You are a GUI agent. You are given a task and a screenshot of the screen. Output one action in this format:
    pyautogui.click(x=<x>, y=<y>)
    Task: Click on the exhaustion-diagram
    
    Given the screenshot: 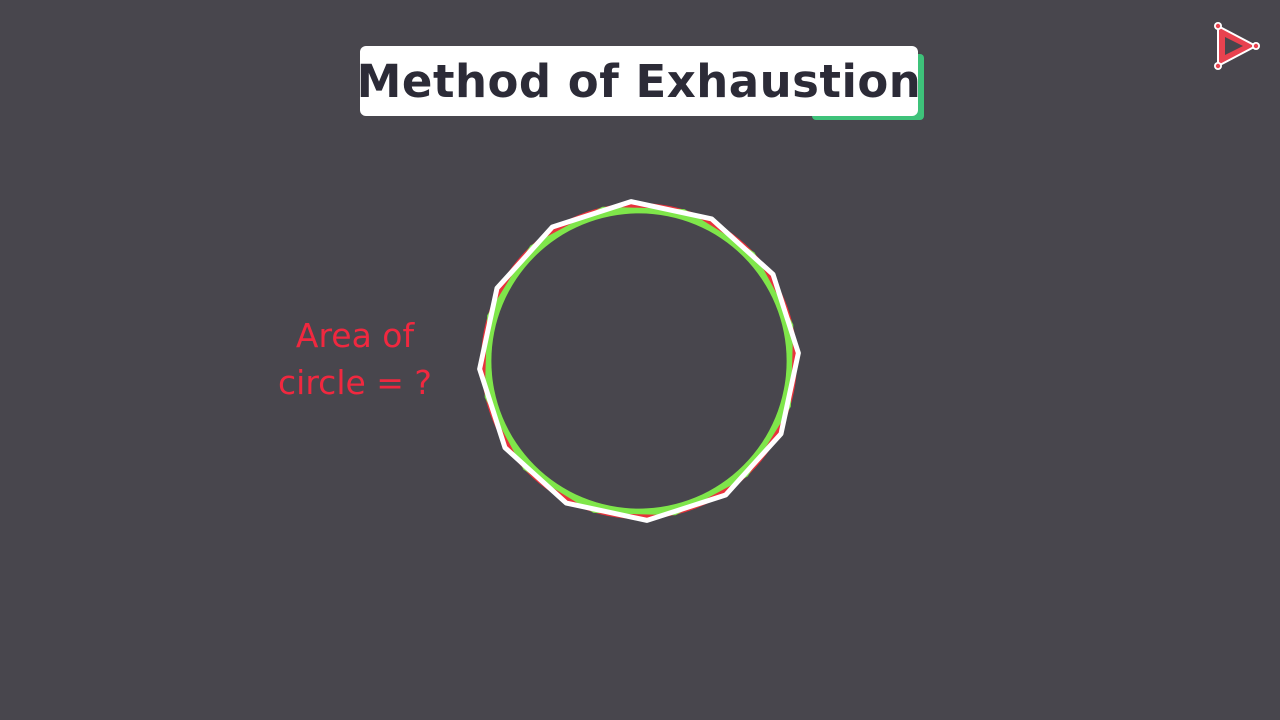 What is the action you would take?
    pyautogui.click(x=639, y=361)
    